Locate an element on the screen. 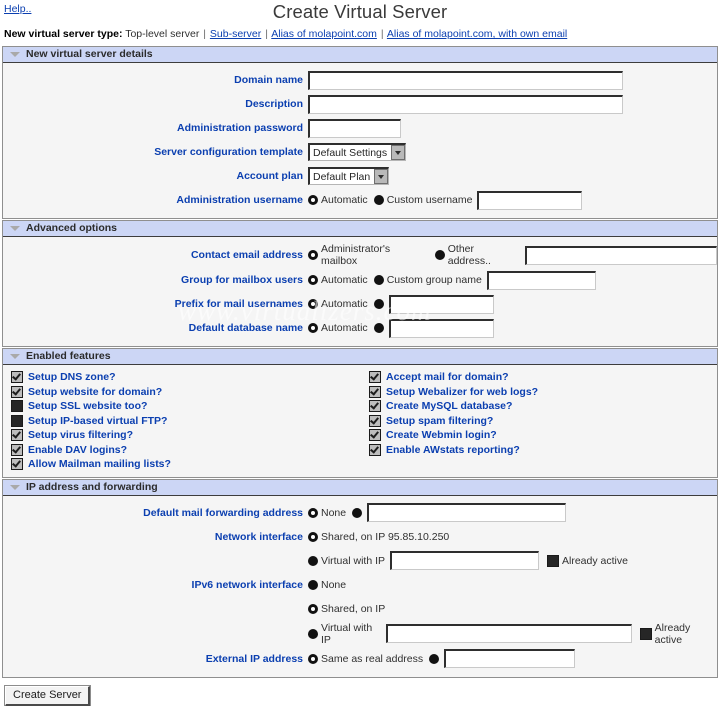 The width and height of the screenshot is (720, 706). server-type-option-sub-server: Sub-server is located at coordinates (235, 34).